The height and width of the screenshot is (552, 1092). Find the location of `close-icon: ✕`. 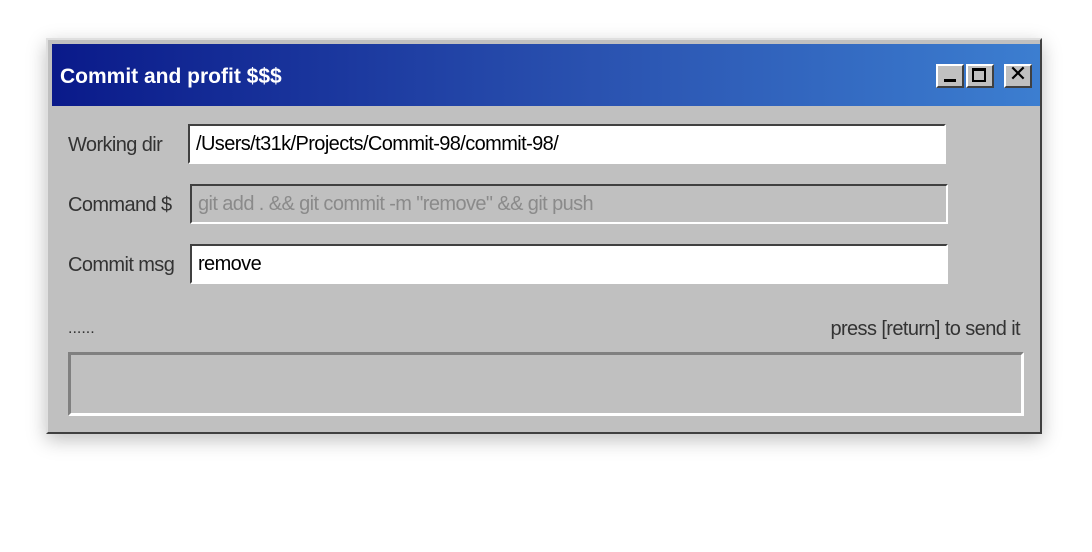

close-icon: ✕ is located at coordinates (1018, 74).